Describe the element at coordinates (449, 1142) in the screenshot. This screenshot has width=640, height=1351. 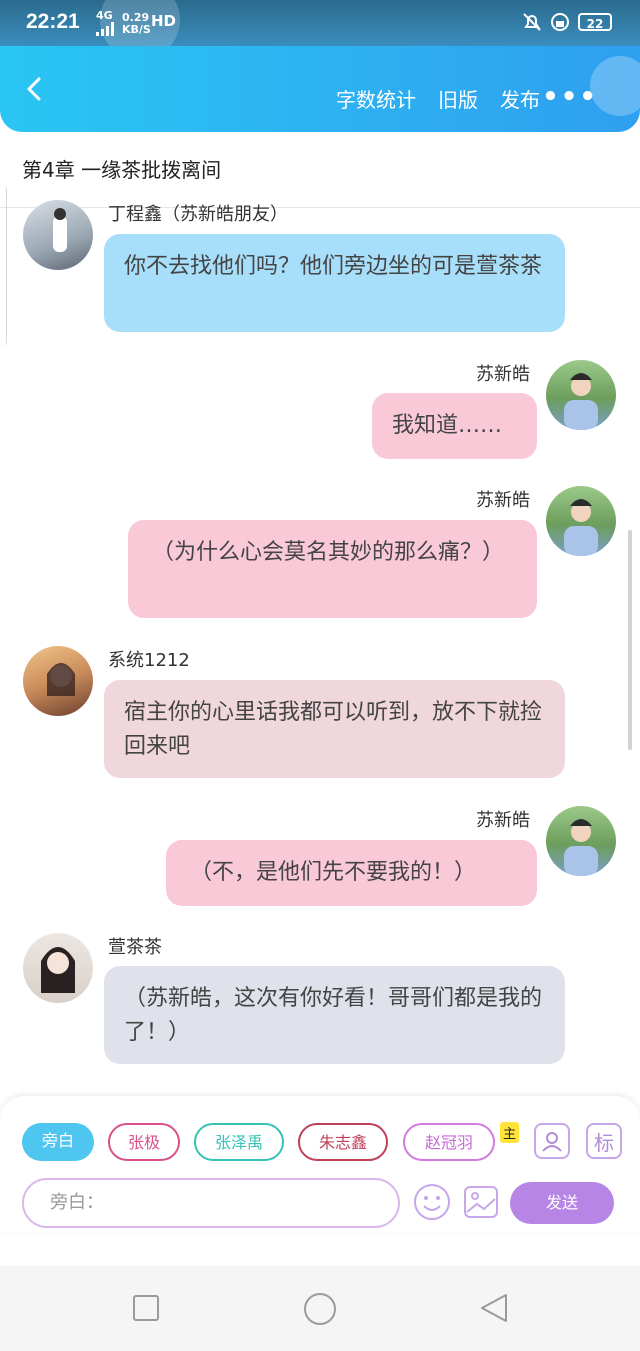
I see `role-chip: 赵冠羽` at that location.